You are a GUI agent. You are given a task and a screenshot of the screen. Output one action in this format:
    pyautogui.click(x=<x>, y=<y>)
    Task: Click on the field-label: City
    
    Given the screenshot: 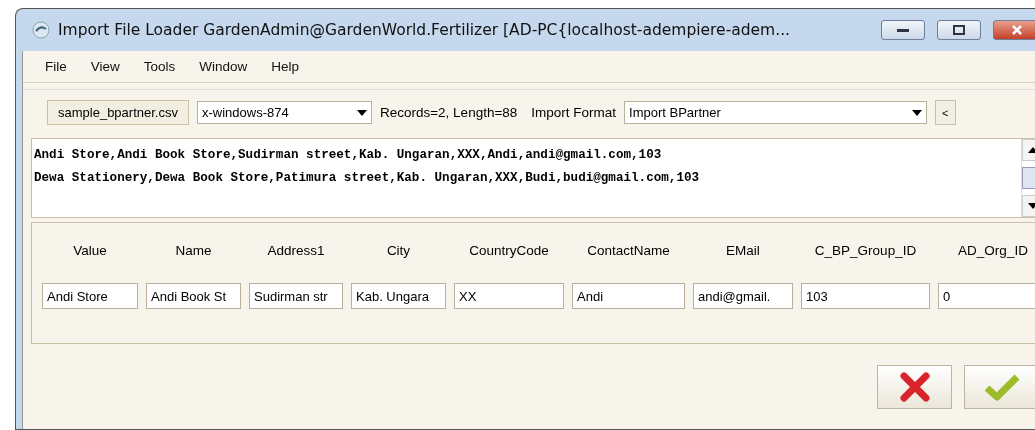 What is the action you would take?
    pyautogui.click(x=398, y=251)
    